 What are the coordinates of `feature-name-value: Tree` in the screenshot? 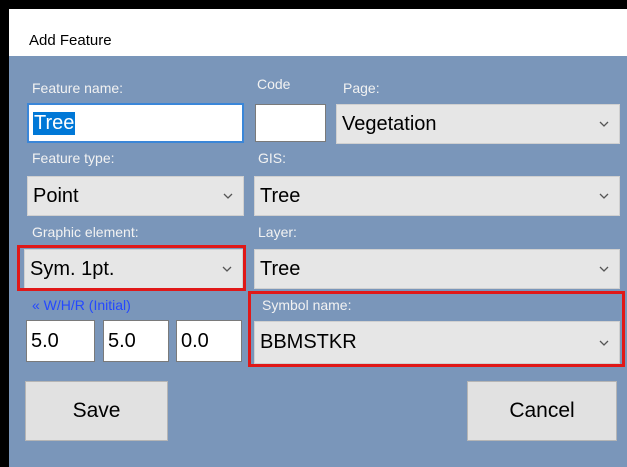 It's located at (54, 123).